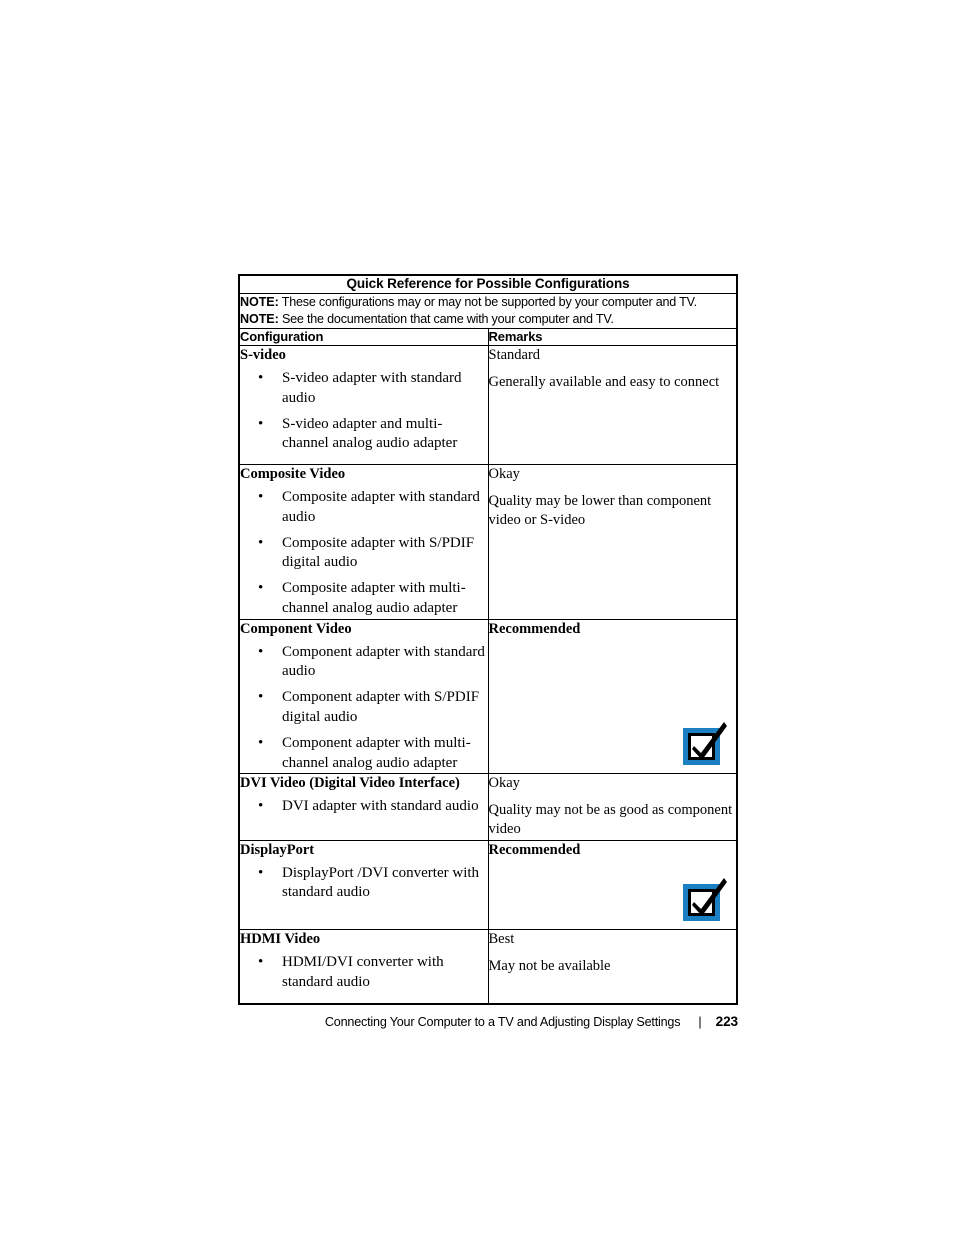  Describe the element at coordinates (549, 965) in the screenshot. I see `remark-body: May not be available` at that location.